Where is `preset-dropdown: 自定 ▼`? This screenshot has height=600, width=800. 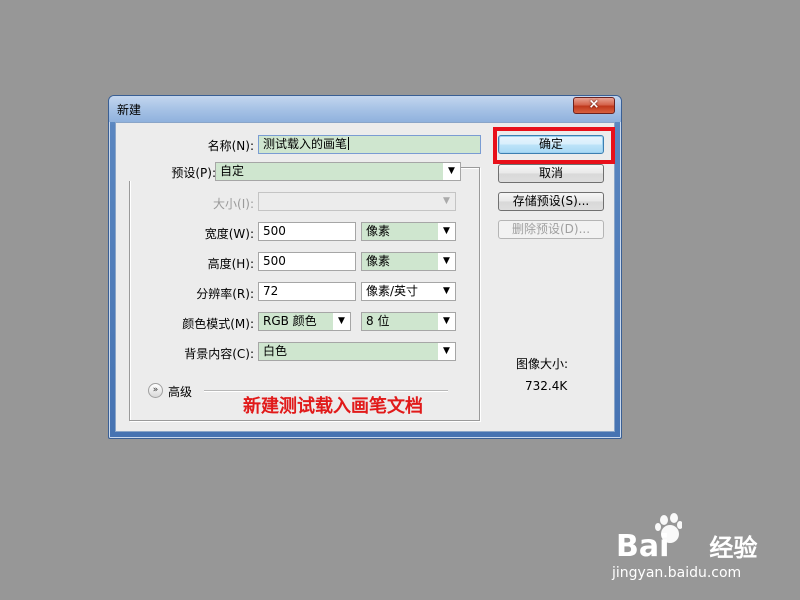 preset-dropdown: 自定 ▼ is located at coordinates (338, 171).